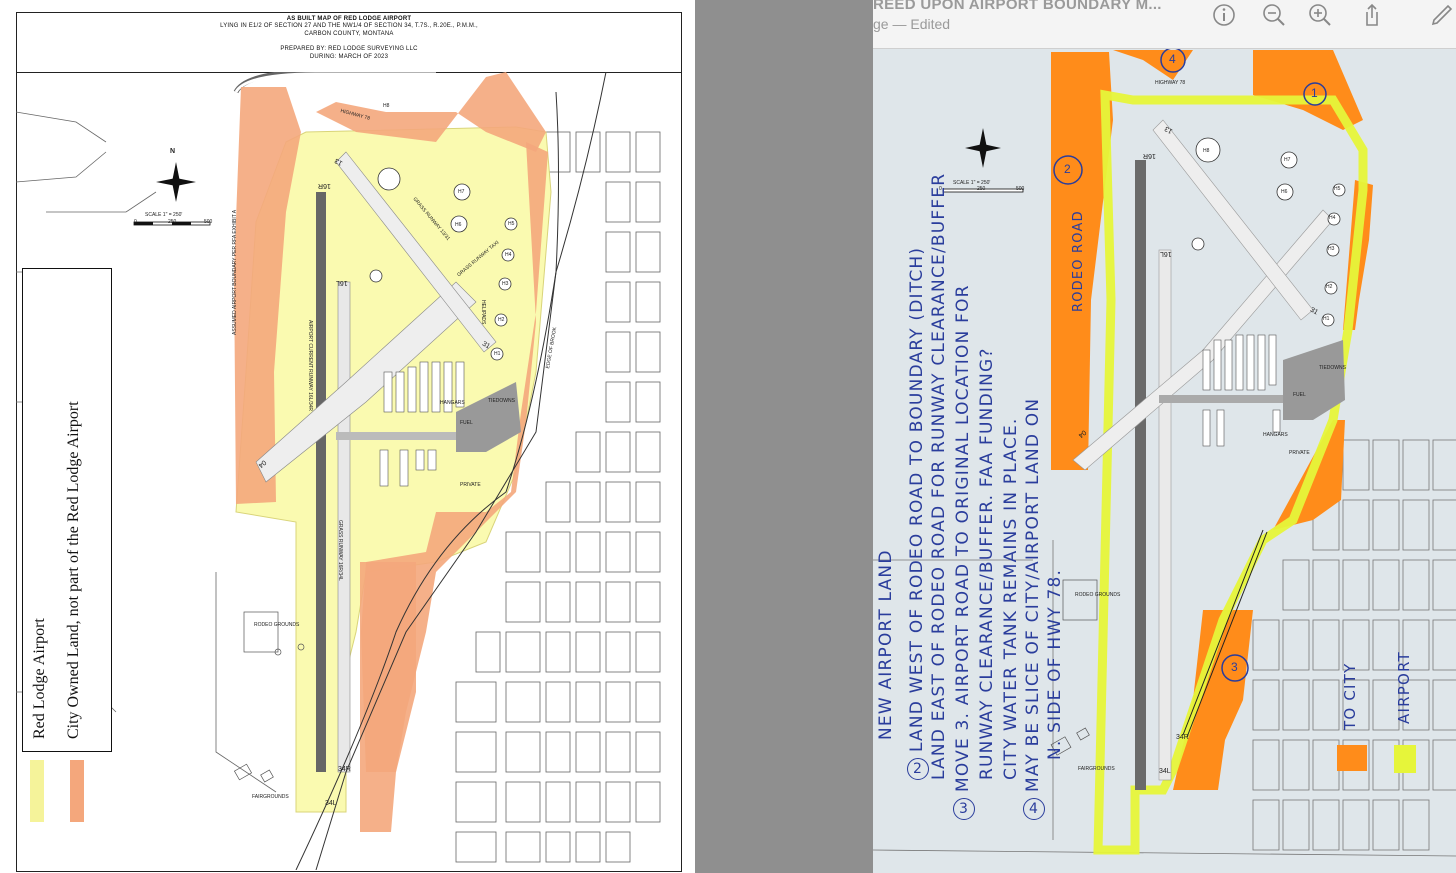 This screenshot has height=873, width=1456. I want to click on fairgrounds-label: FAIRGROUNDS, so click(270, 797).